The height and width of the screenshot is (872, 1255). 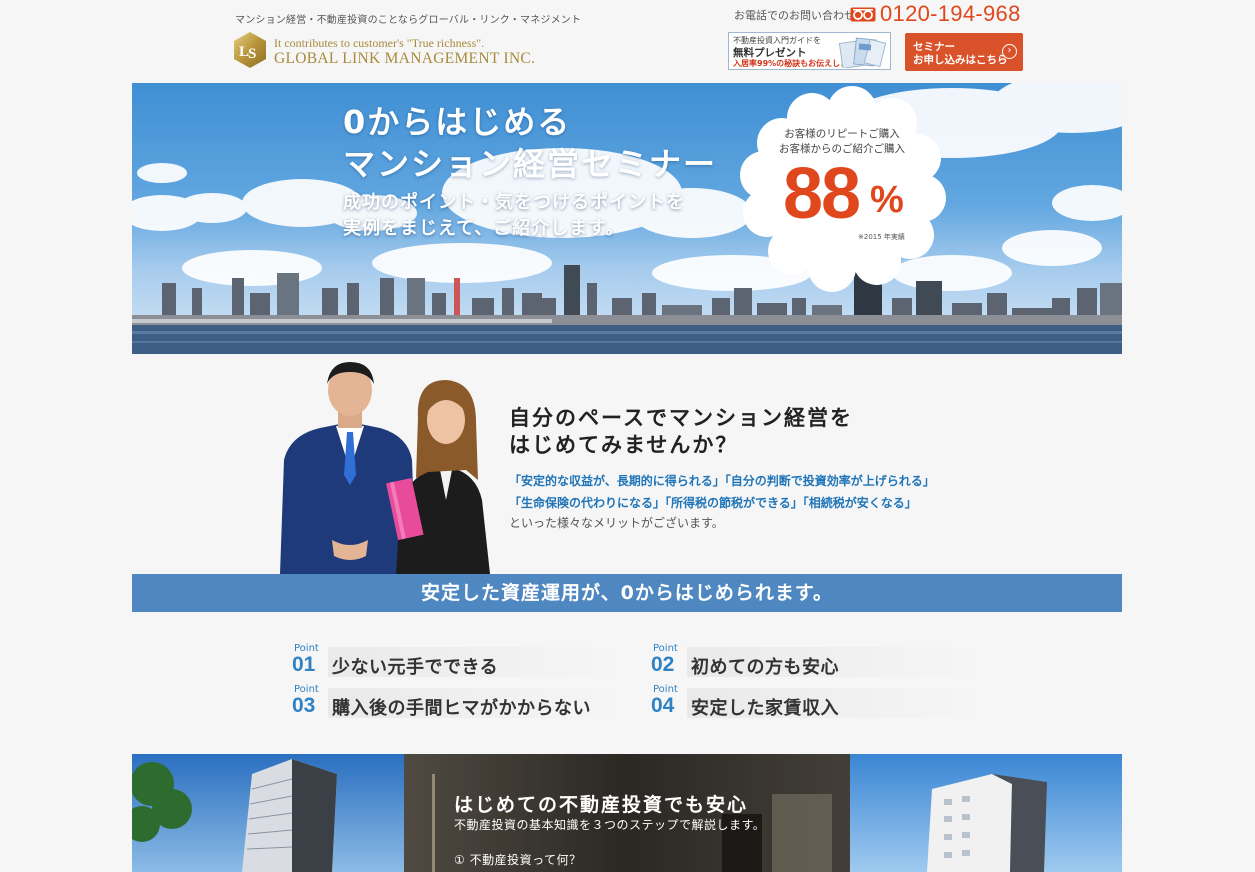 What do you see at coordinates (304, 705) in the screenshot?
I see `point-number: 03` at bounding box center [304, 705].